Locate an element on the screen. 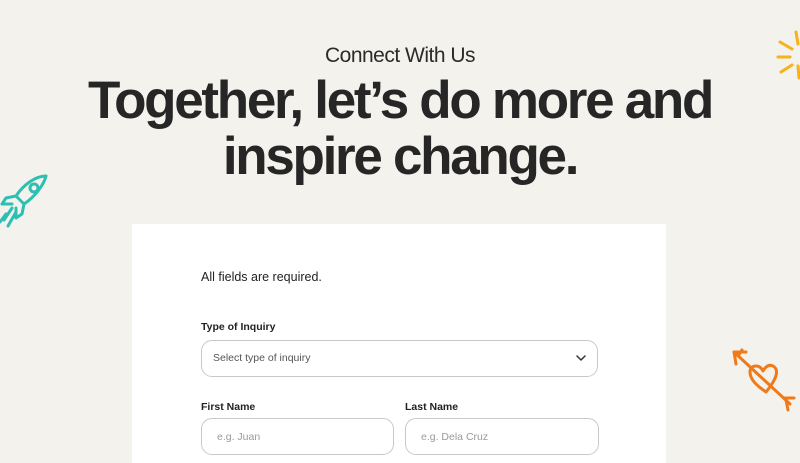  chevron-down-icon is located at coordinates (581, 358).